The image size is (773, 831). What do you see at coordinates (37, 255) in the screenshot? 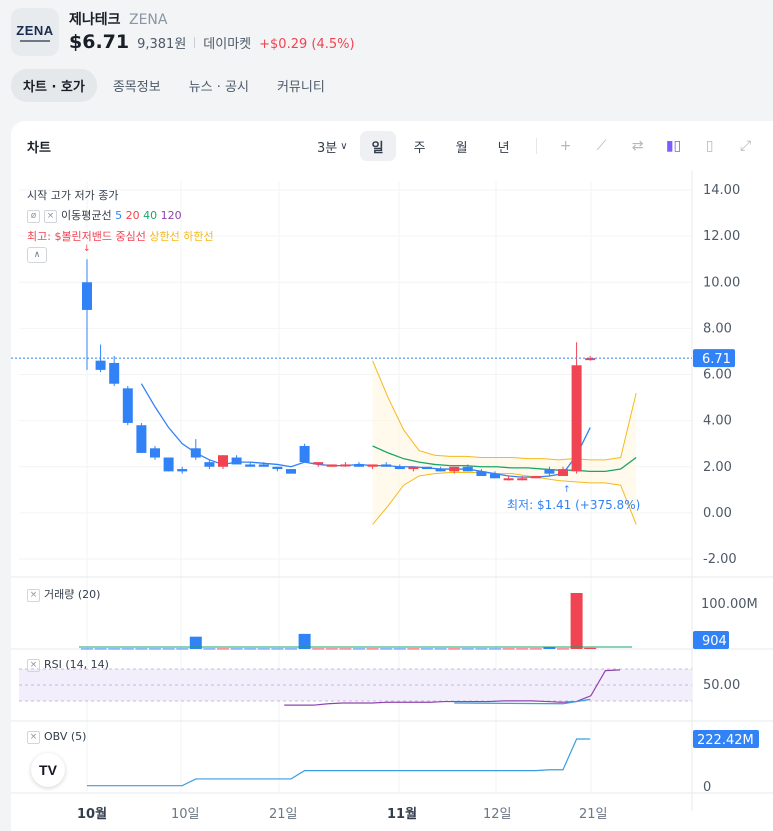
I see `collapse-legend-button: ∧` at bounding box center [37, 255].